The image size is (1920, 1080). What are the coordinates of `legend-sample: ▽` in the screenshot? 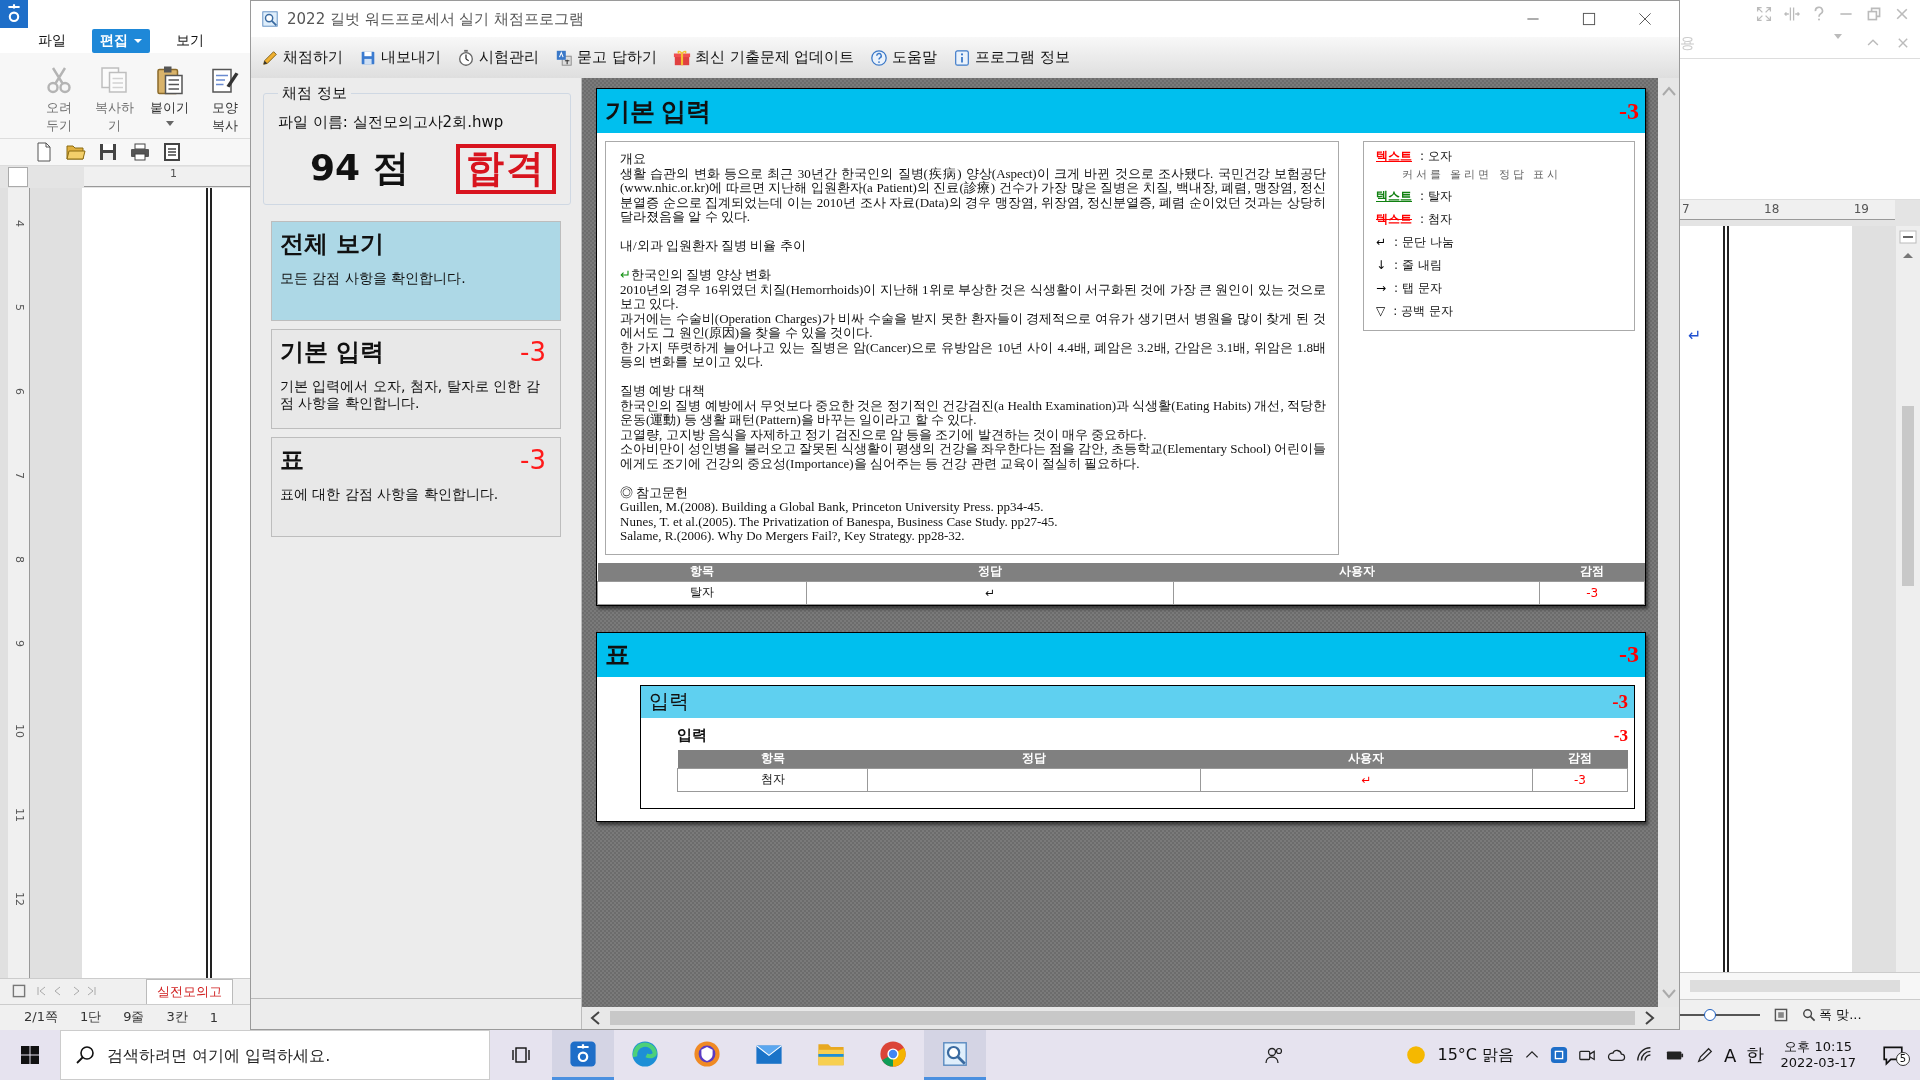 It's located at (1381, 311).